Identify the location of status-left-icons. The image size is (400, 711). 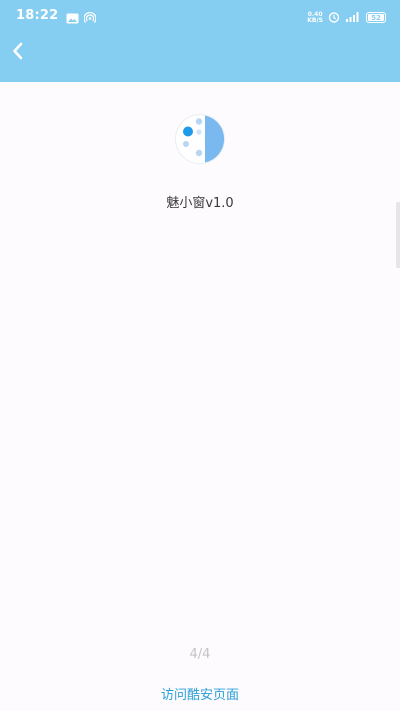
(81, 18).